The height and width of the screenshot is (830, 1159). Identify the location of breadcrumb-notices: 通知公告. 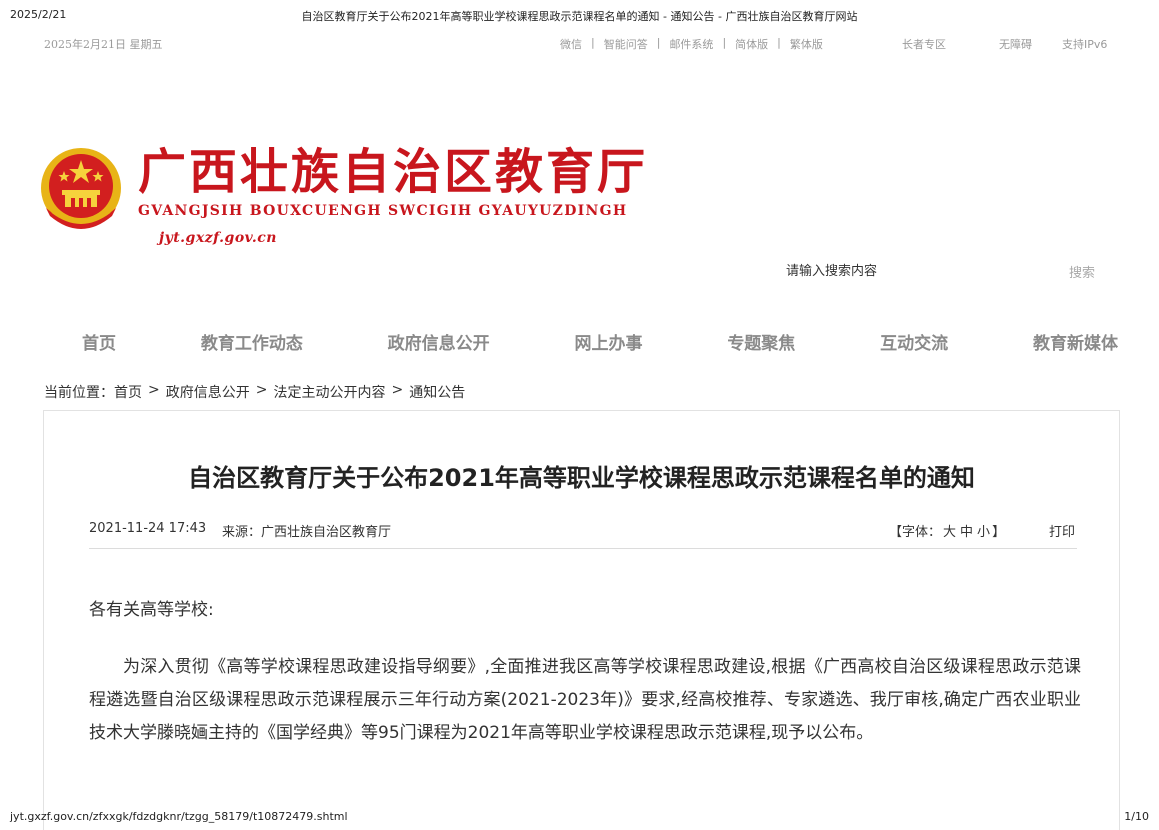
(437, 392).